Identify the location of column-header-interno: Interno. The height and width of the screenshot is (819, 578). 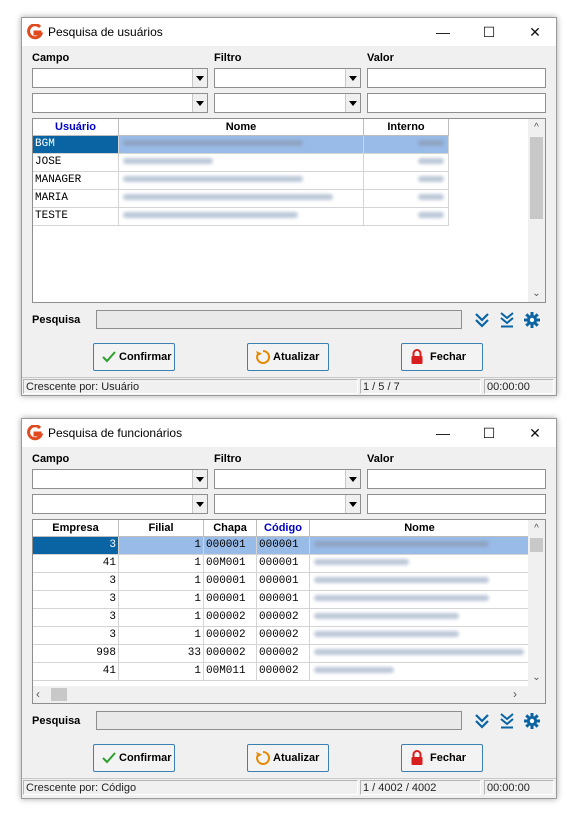
(406, 127).